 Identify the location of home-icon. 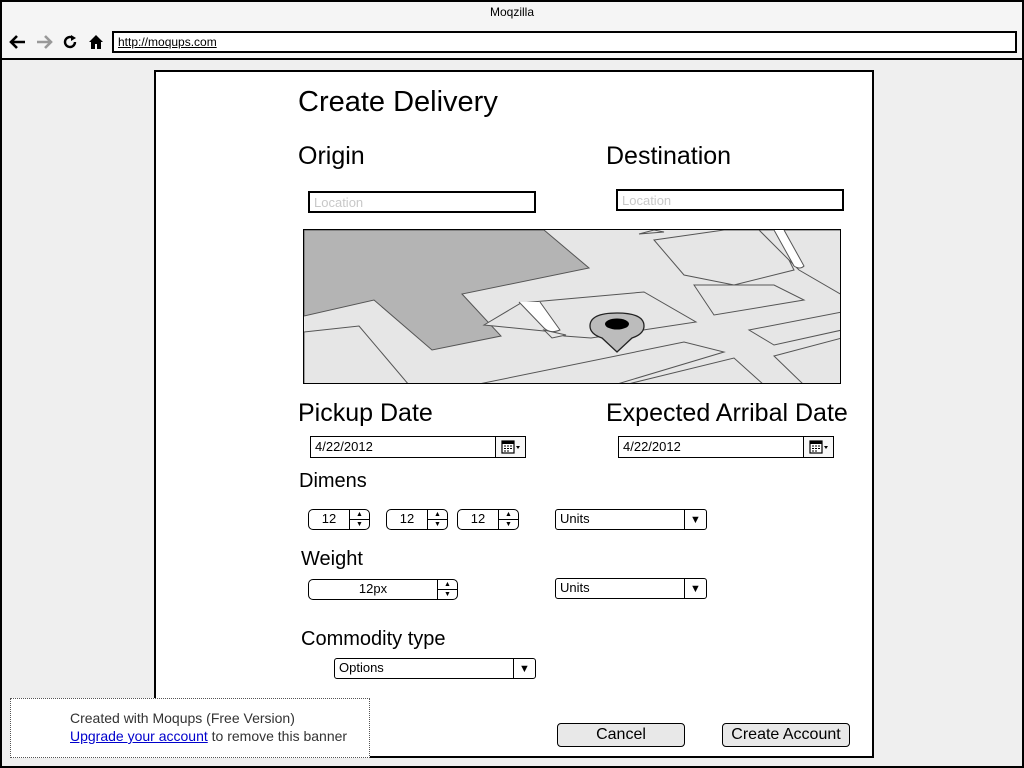
(96, 42).